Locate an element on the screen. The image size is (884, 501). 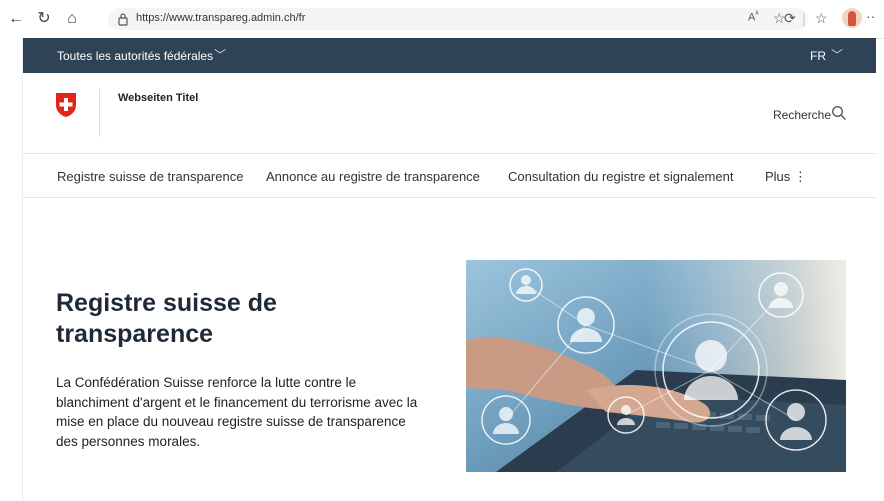
more-vertical-icon: ⋮ is located at coordinates (800, 176).